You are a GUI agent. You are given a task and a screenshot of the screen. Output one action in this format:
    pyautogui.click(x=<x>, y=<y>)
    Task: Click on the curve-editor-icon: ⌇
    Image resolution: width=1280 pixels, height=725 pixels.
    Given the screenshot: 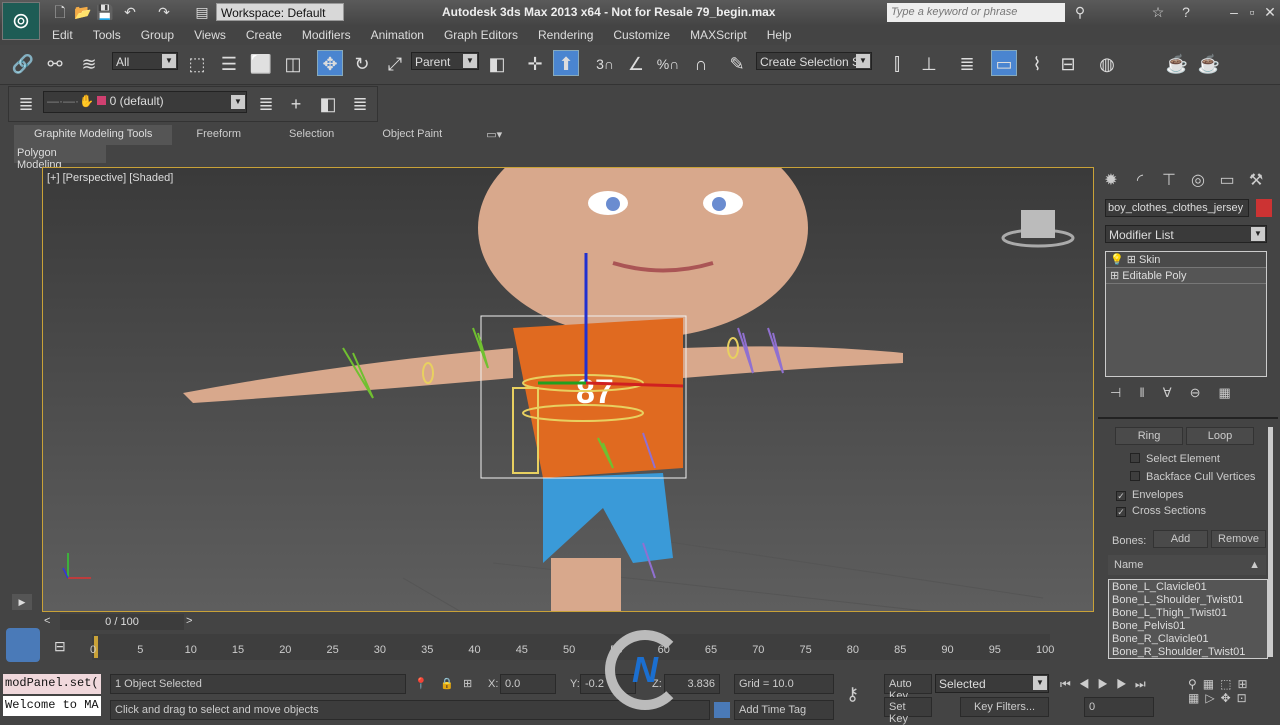 What is the action you would take?
    pyautogui.click(x=1037, y=64)
    